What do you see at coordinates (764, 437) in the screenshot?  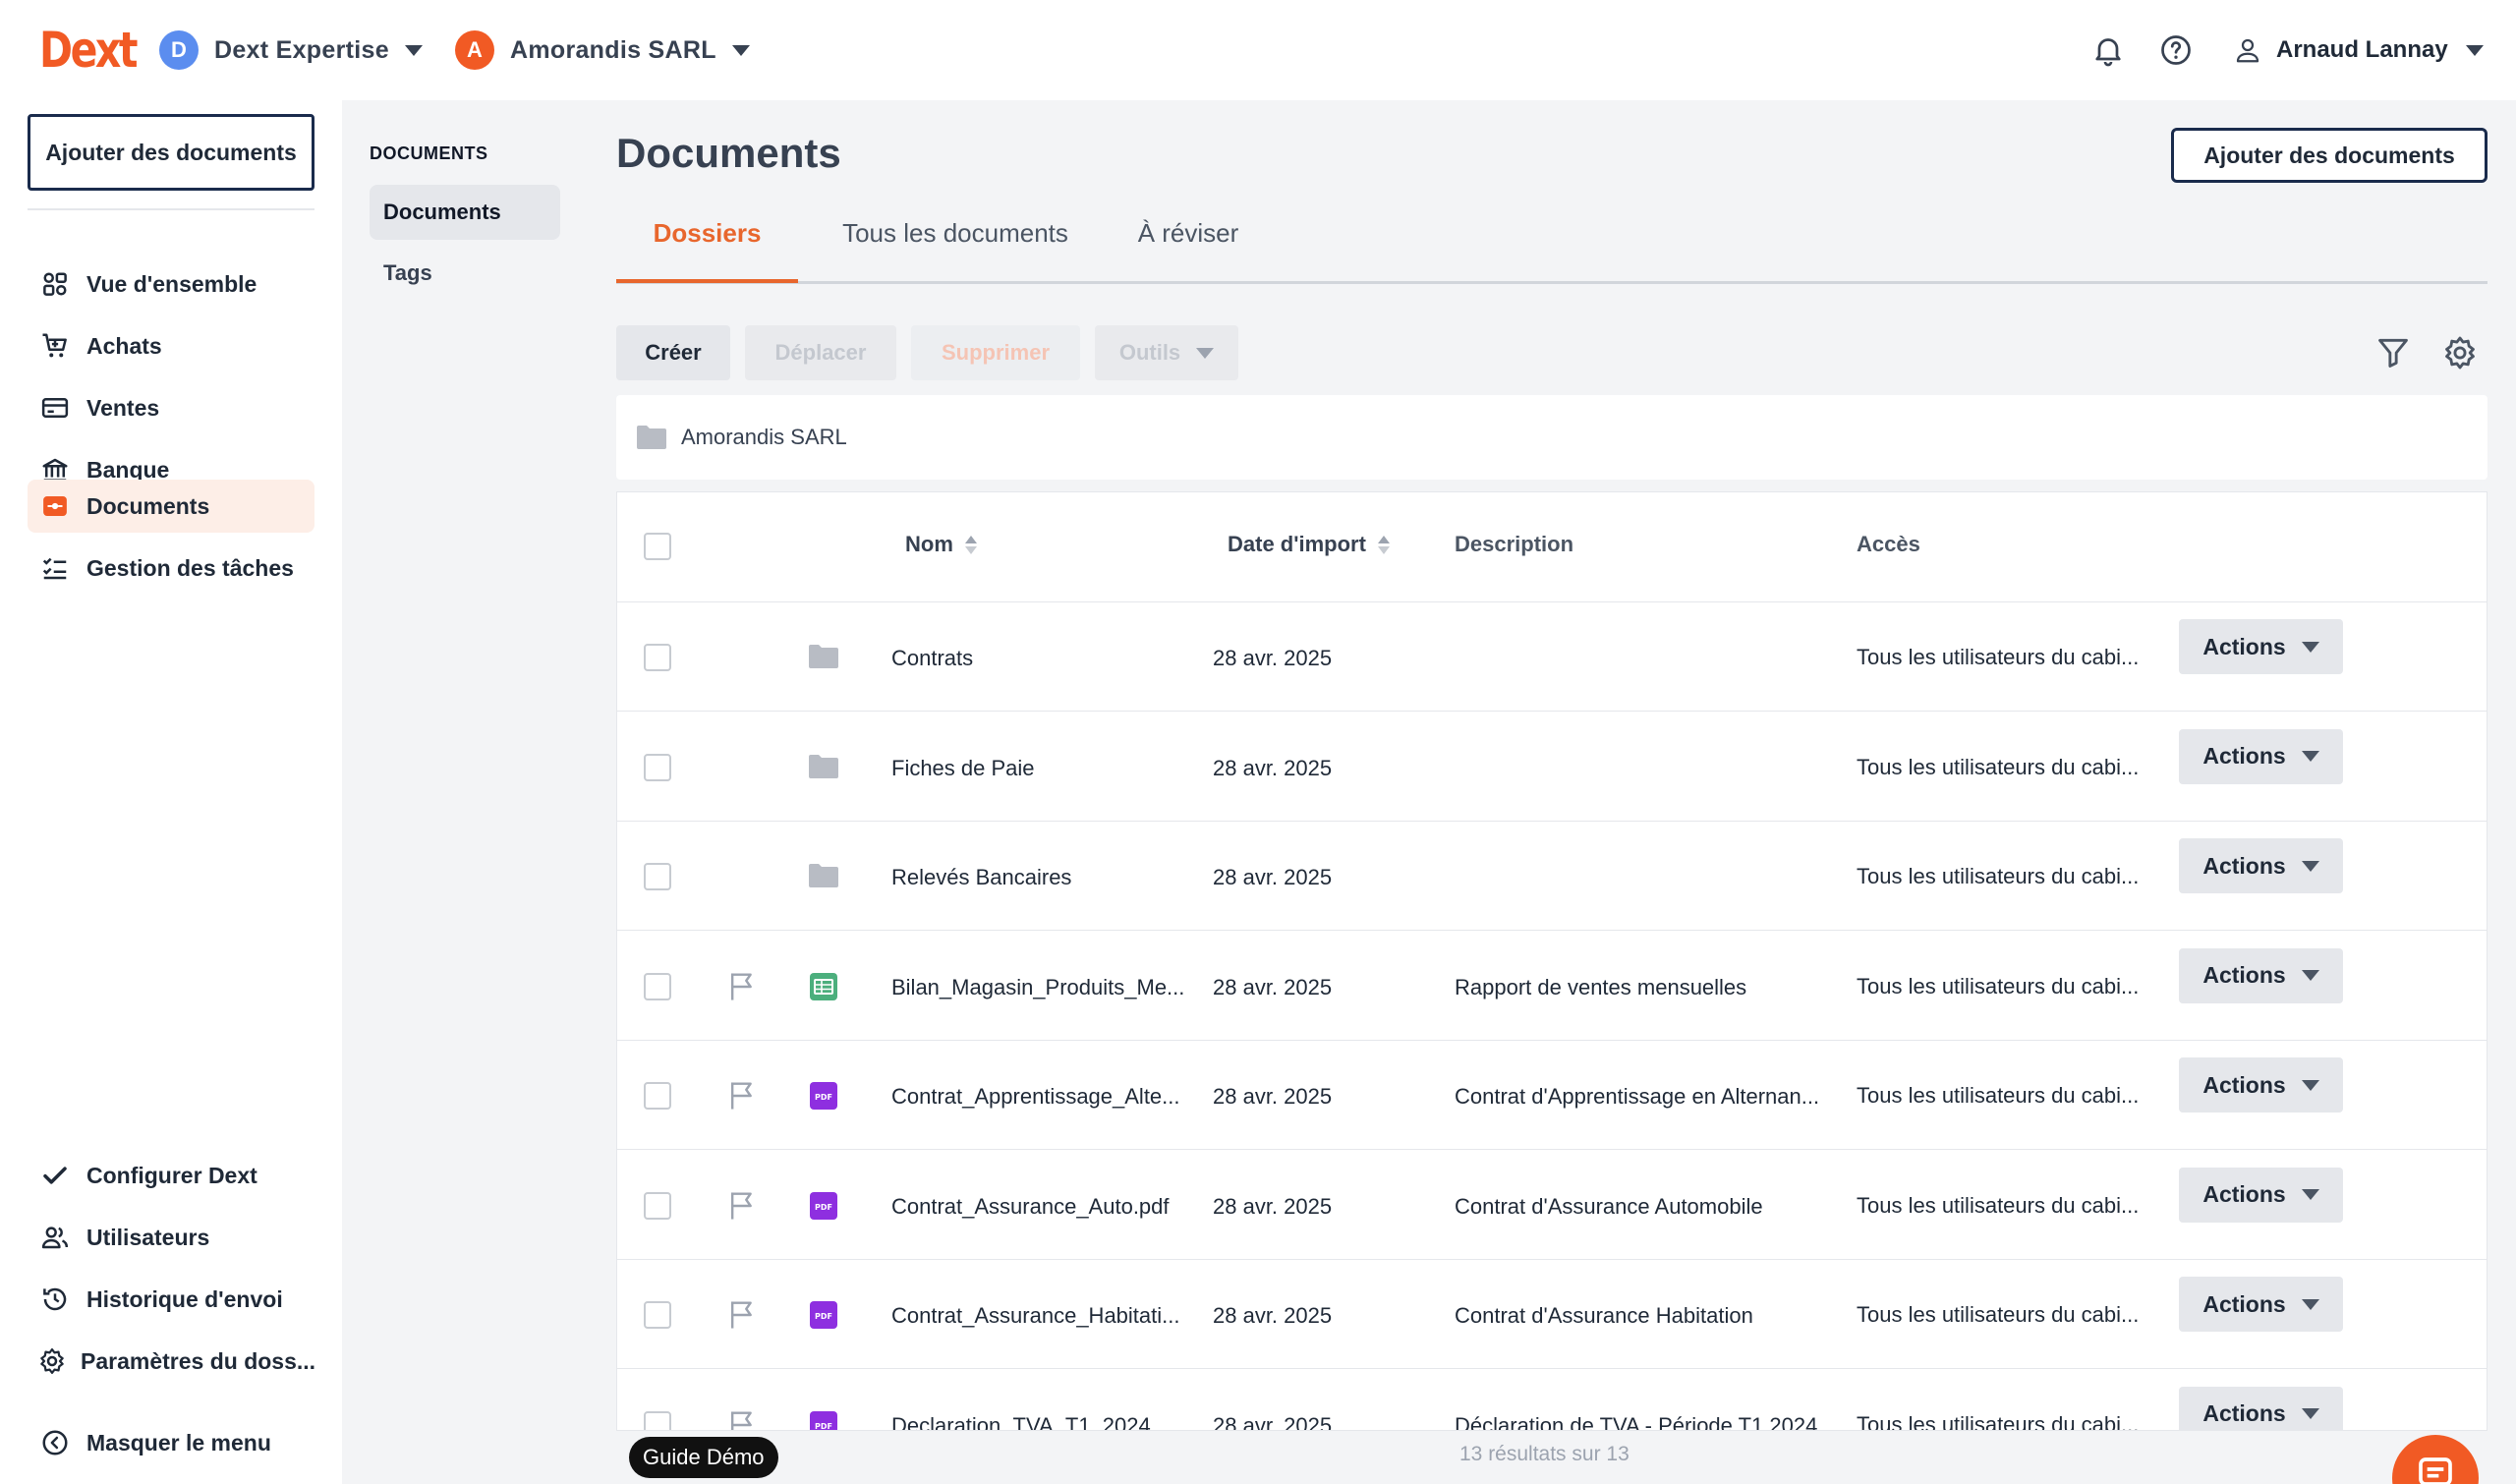 I see `breadcrumb-item: Amorandis SARL` at bounding box center [764, 437].